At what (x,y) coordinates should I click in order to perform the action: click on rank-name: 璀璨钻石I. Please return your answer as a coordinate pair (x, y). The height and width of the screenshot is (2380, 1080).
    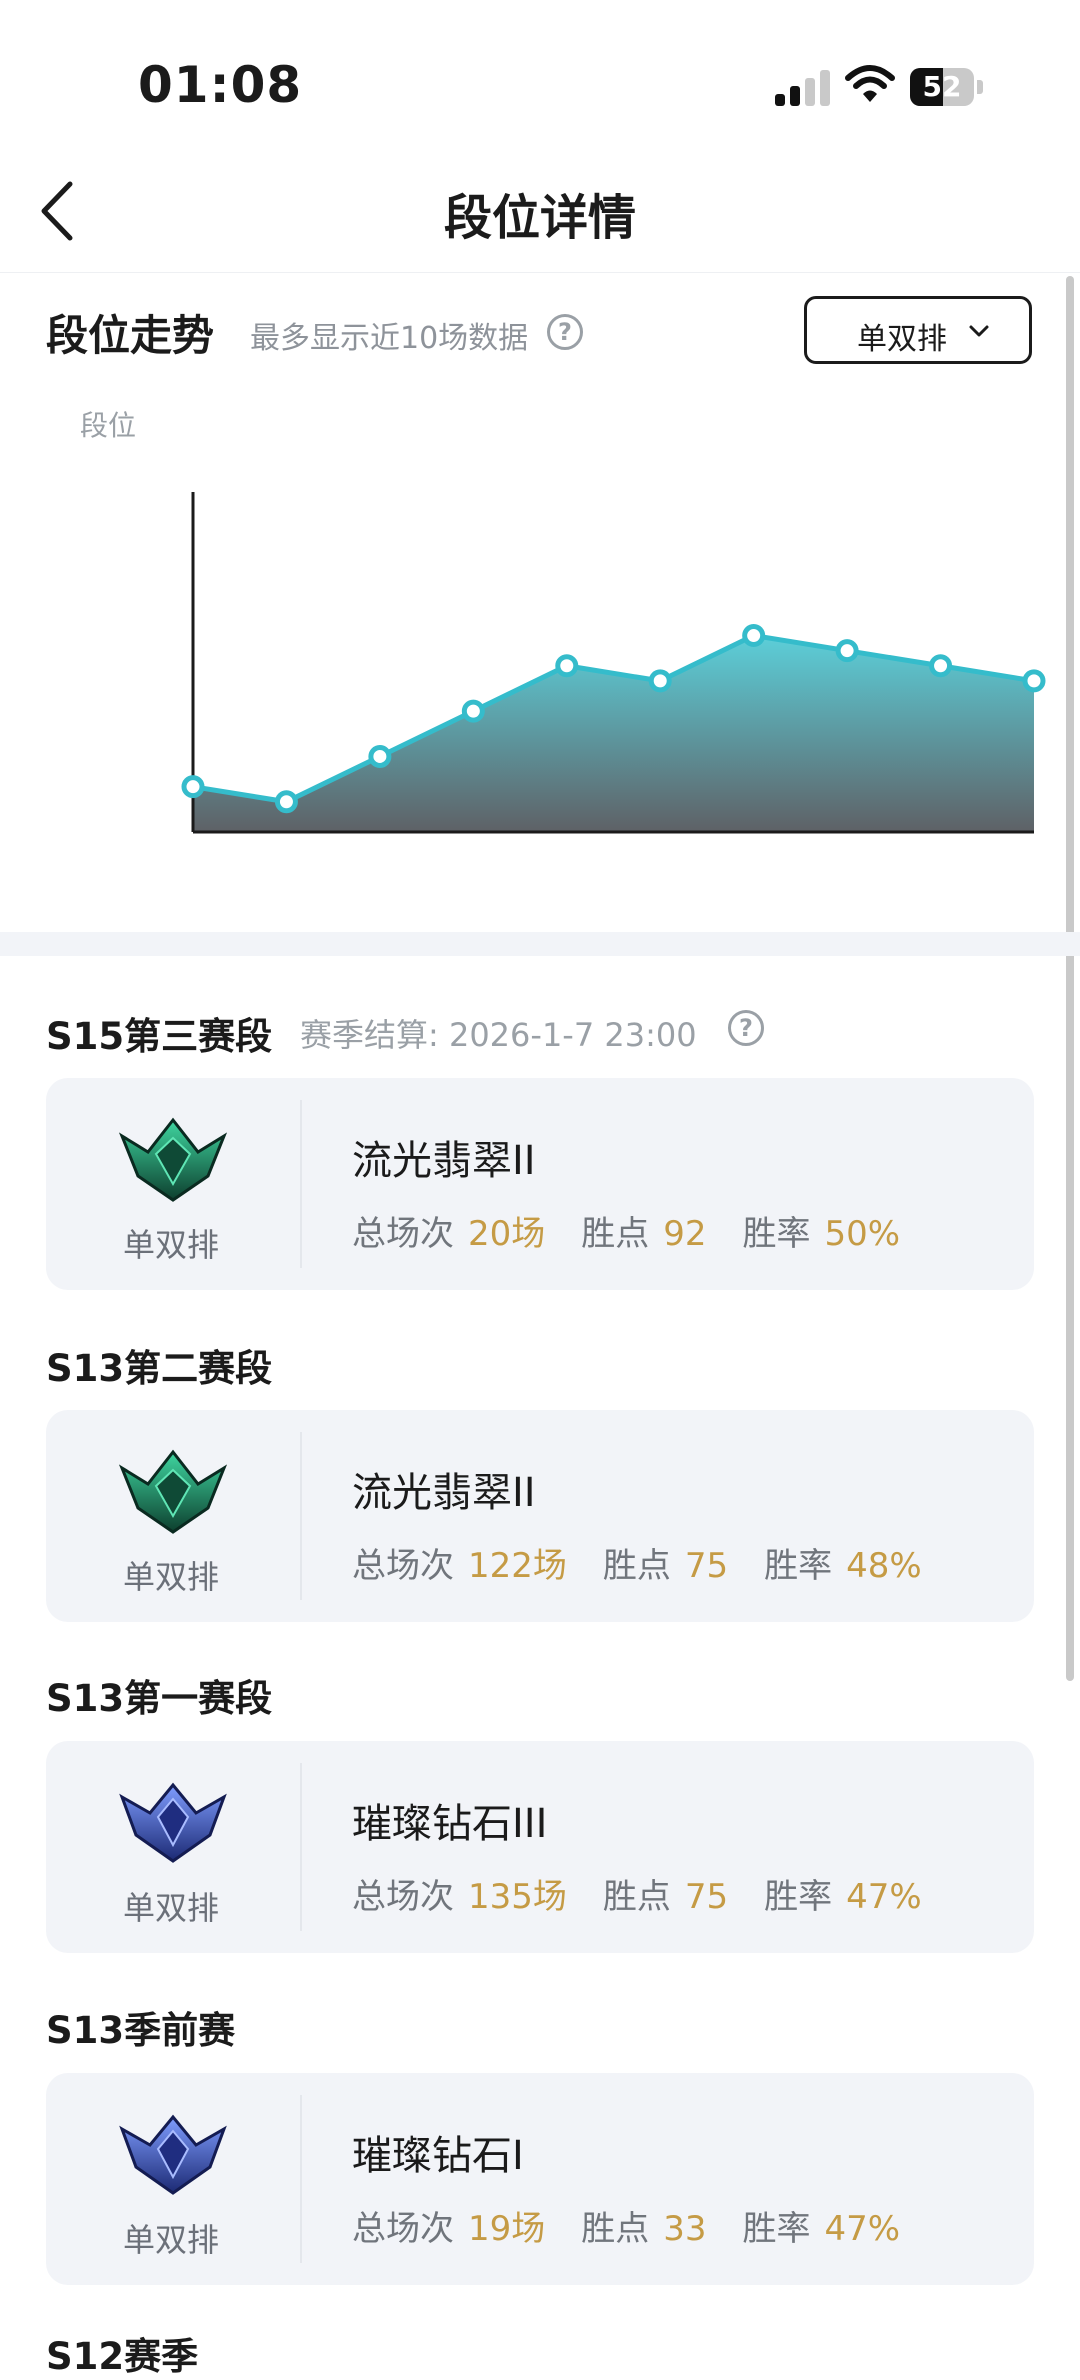
    Looking at the image, I should click on (438, 2156).